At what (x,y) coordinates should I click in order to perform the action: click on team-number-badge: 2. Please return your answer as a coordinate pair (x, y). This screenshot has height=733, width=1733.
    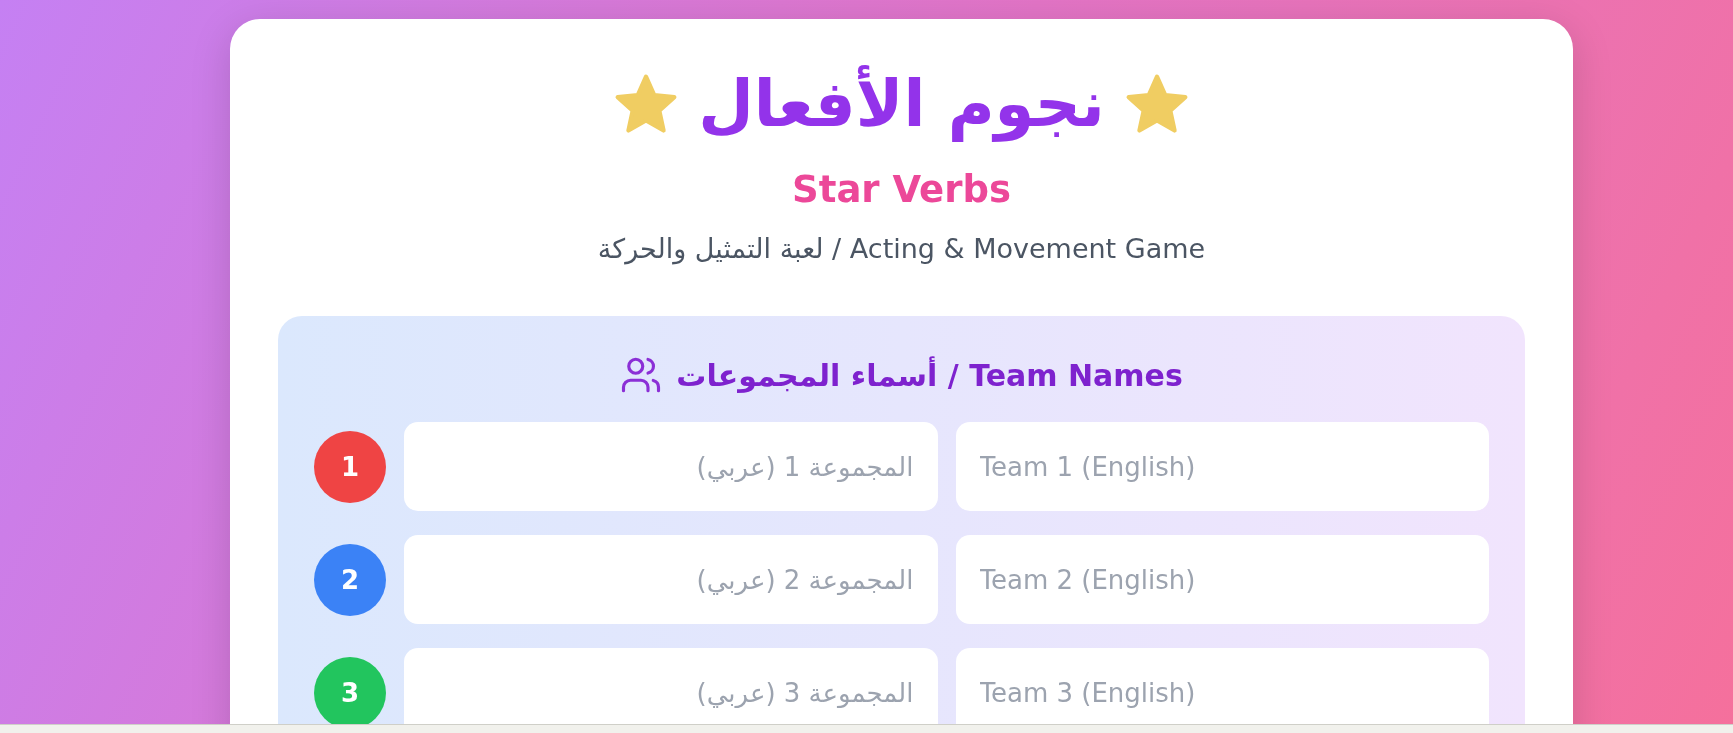
    Looking at the image, I should click on (350, 579).